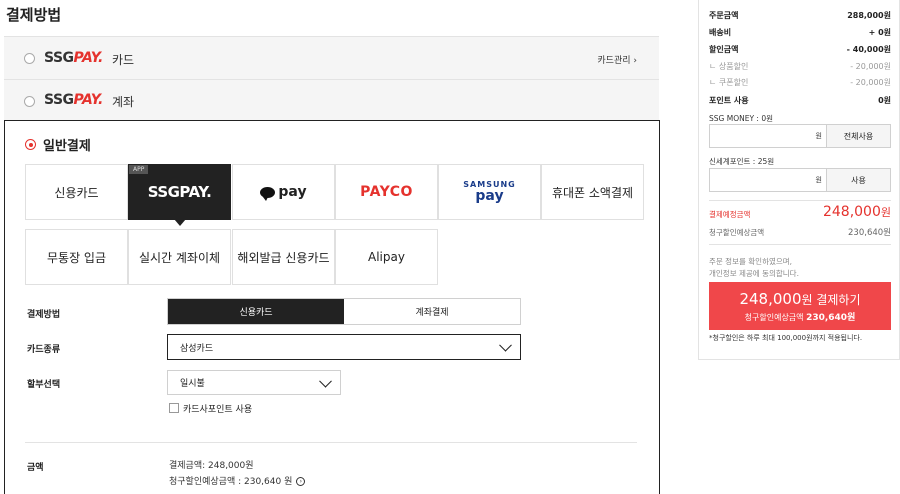  I want to click on shipping-row: 배송비 + 0원, so click(800, 32).